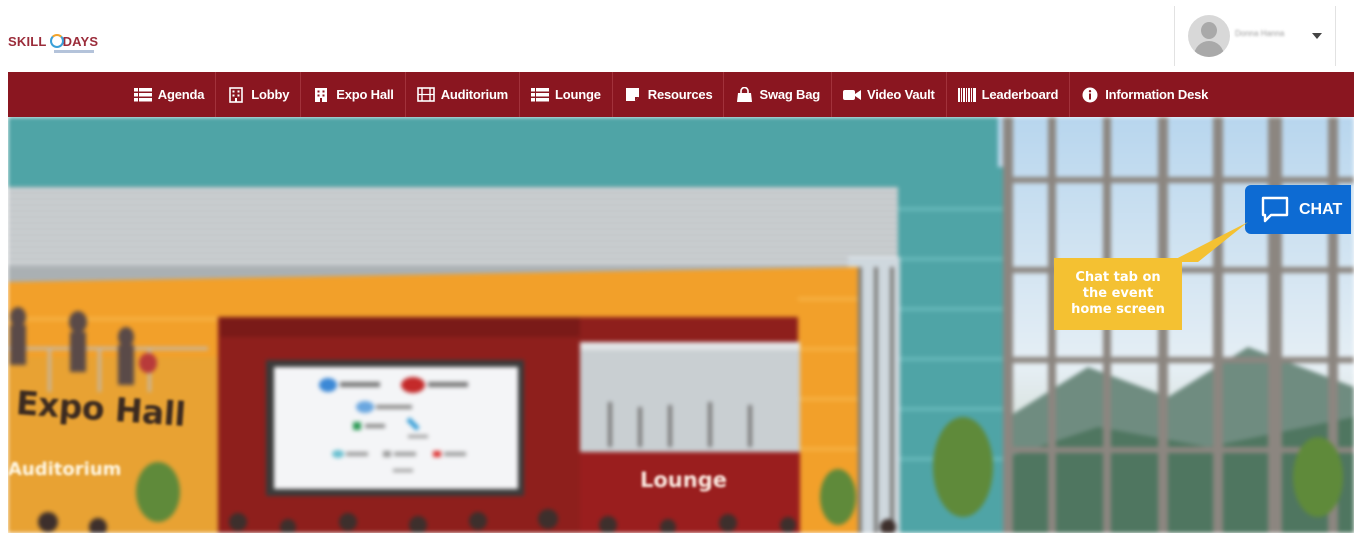  Describe the element at coordinates (425, 95) in the screenshot. I see `film-icon` at that location.